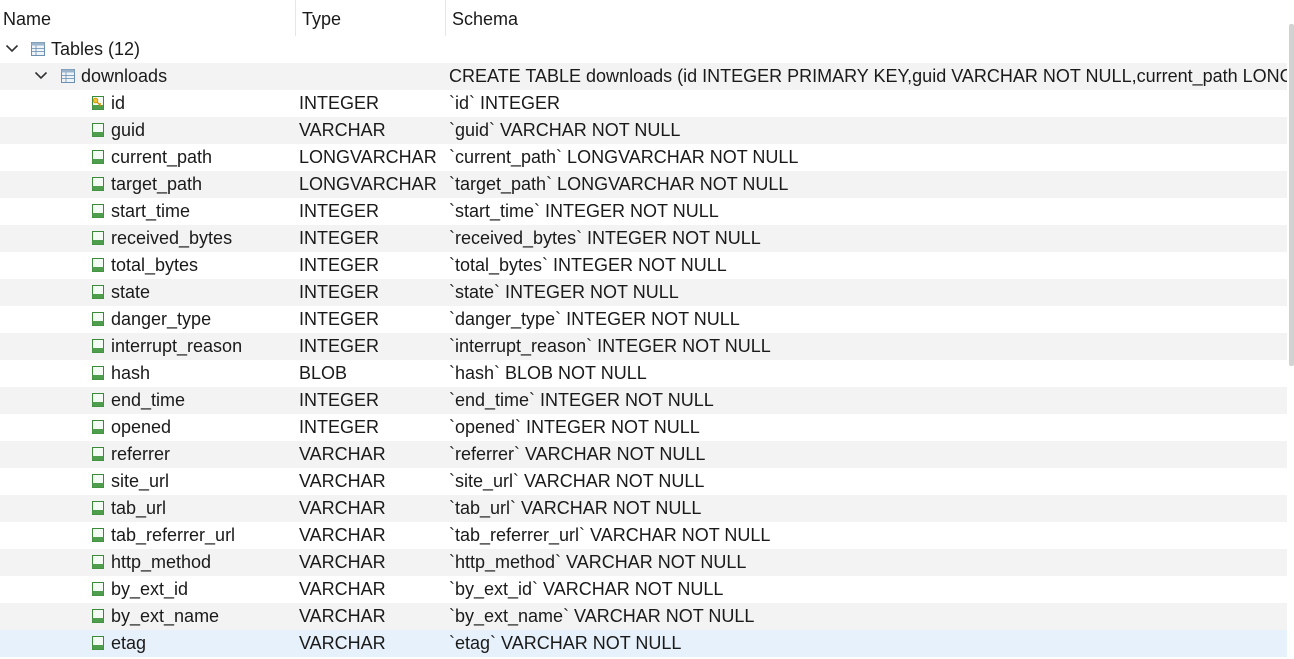 The height and width of the screenshot is (659, 1294). I want to click on column-schema: `end_time` INTEGER NOT NULL, so click(581, 400).